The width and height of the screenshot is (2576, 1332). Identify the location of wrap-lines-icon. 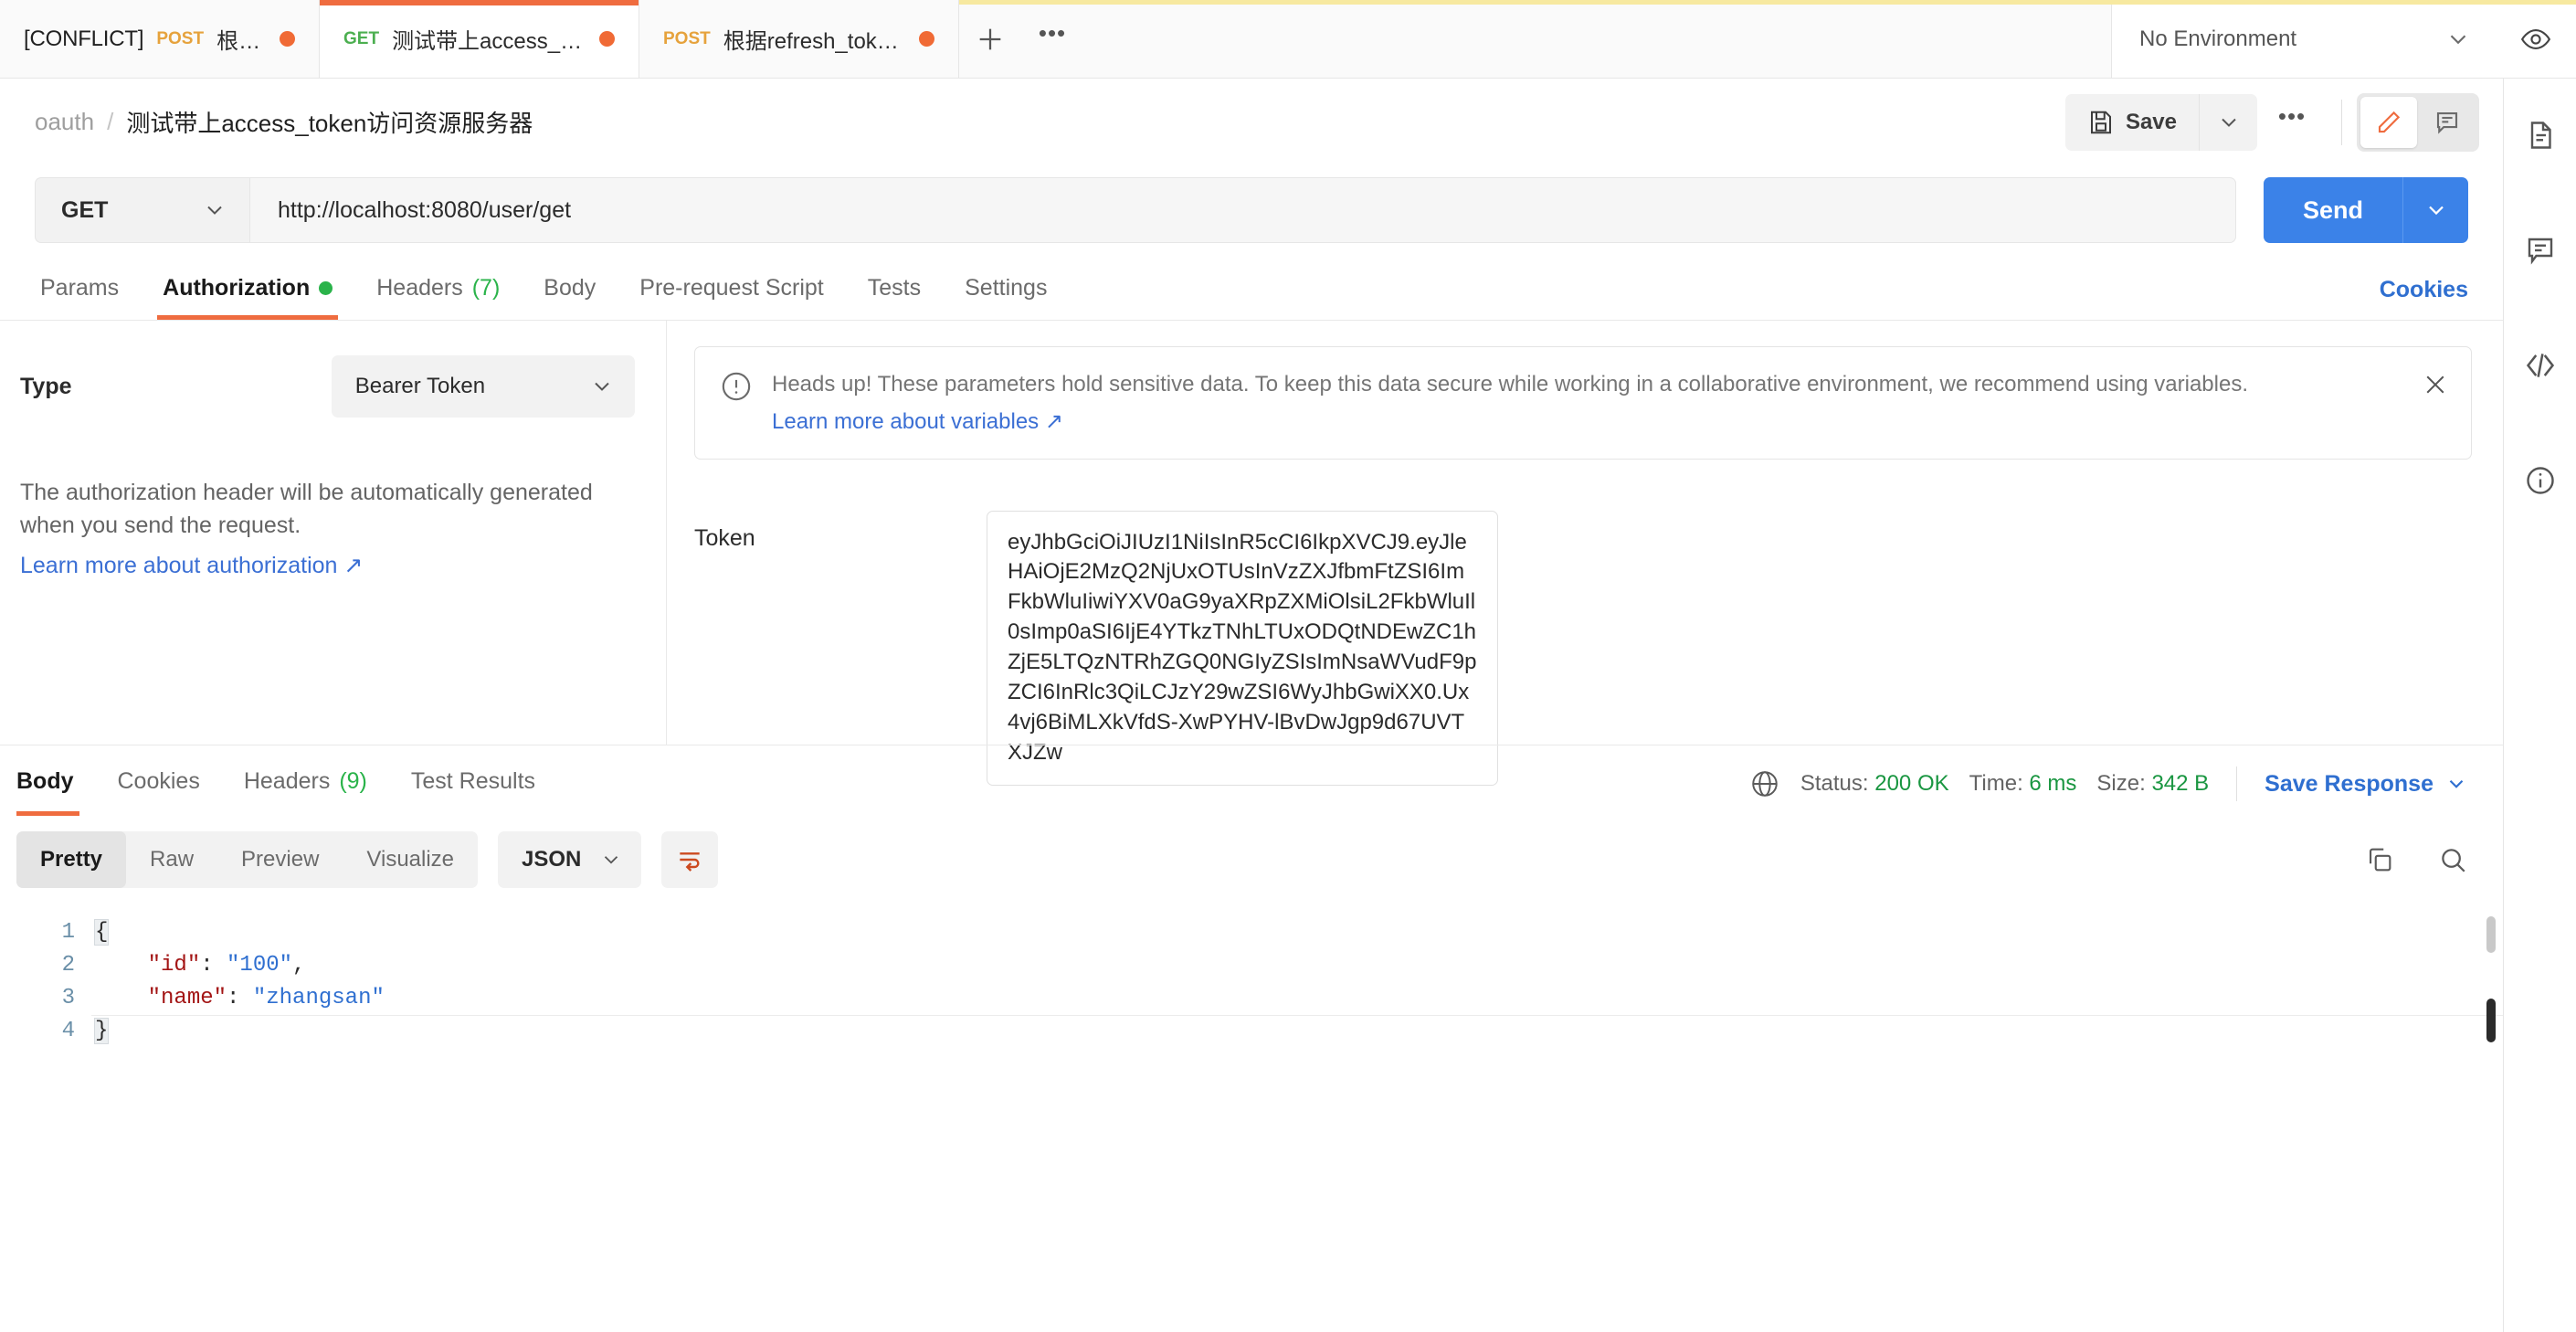
(690, 862).